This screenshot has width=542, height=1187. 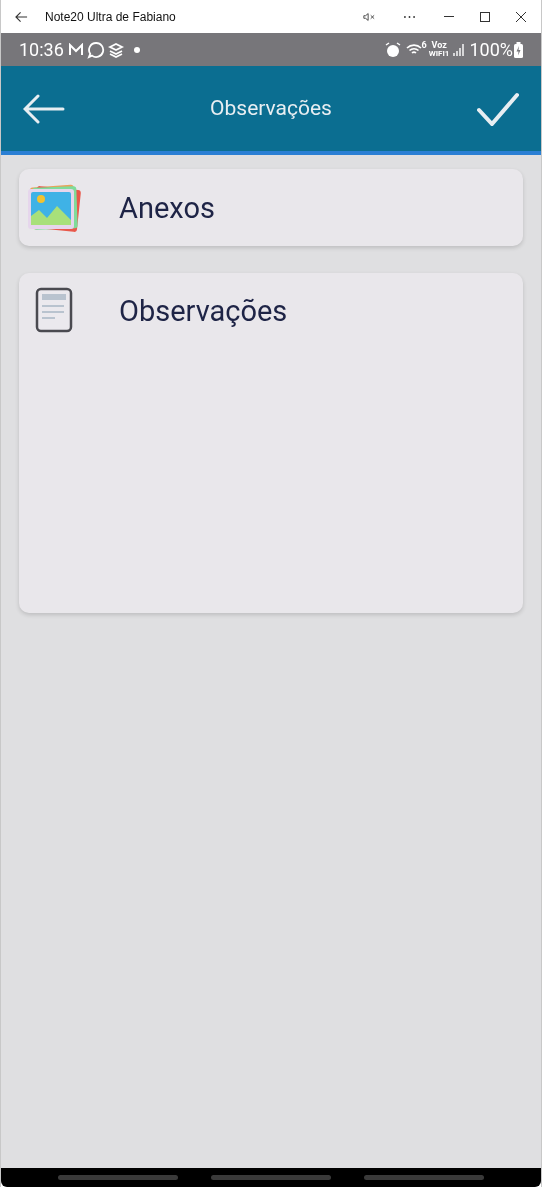 What do you see at coordinates (439, 45) in the screenshot?
I see `voz-label: Voz` at bounding box center [439, 45].